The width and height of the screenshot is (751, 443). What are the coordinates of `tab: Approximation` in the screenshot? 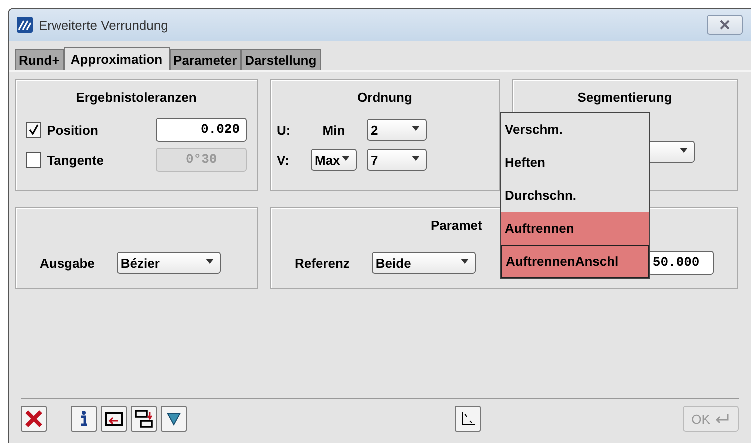 It's located at (117, 58).